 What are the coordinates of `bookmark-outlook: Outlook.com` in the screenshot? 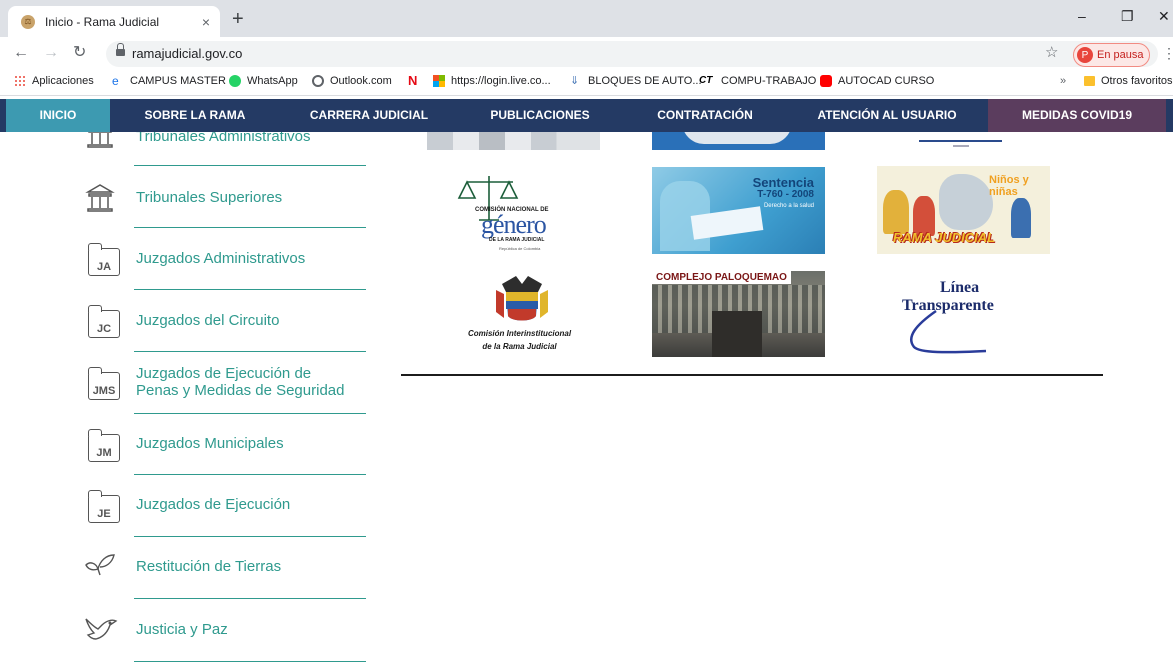 It's located at (352, 81).